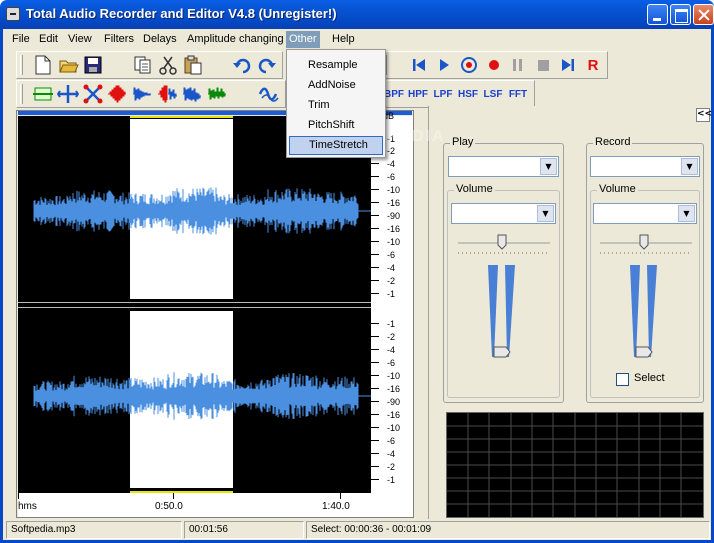 Image resolution: width=714 pixels, height=543 pixels. I want to click on collapse-panel-button: <<, so click(704, 115).